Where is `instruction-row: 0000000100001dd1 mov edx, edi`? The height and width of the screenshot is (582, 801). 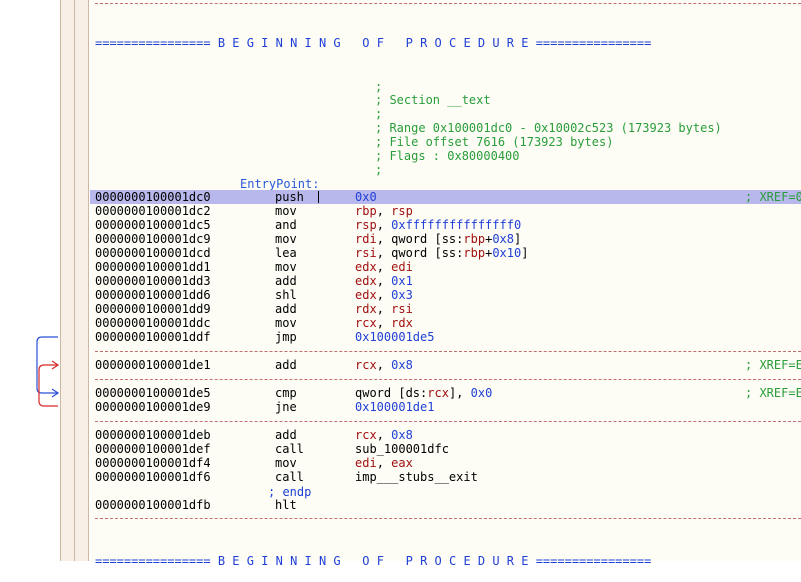 instruction-row: 0000000100001dd1 mov edx, edi is located at coordinates (445, 267).